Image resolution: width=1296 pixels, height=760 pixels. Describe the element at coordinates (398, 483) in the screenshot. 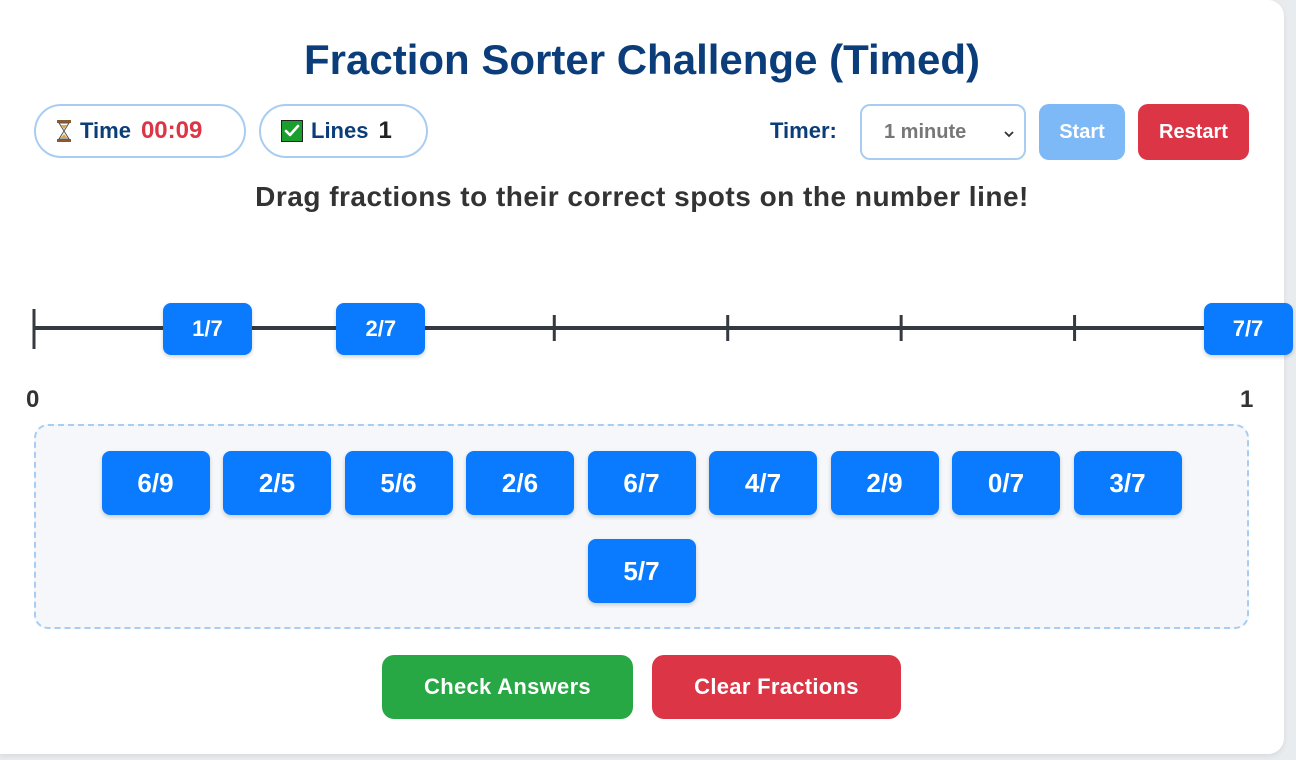

I see `fraction-tile: 5/6` at that location.